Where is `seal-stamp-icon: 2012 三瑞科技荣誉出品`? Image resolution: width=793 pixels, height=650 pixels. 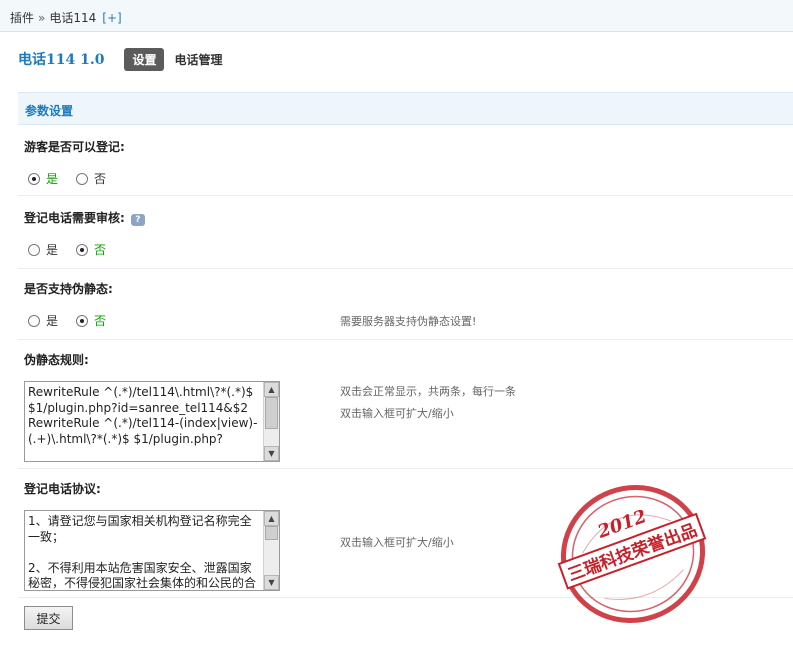
seal-stamp-icon: 2012 三瑞科技荣誉出品 is located at coordinates (632, 554).